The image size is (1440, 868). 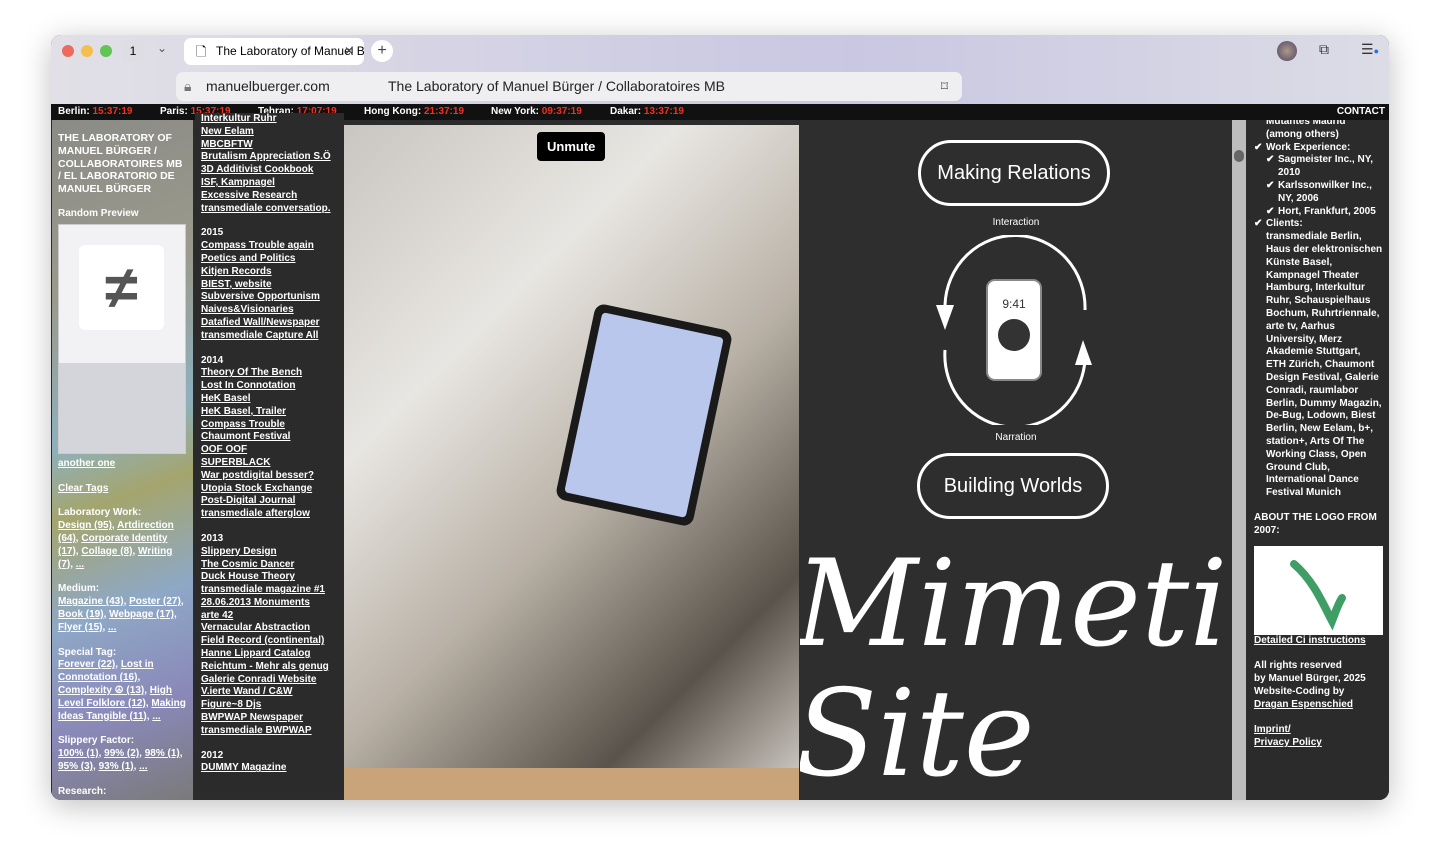 What do you see at coordinates (349, 51) in the screenshot?
I see `close-tab-icon: ✕` at bounding box center [349, 51].